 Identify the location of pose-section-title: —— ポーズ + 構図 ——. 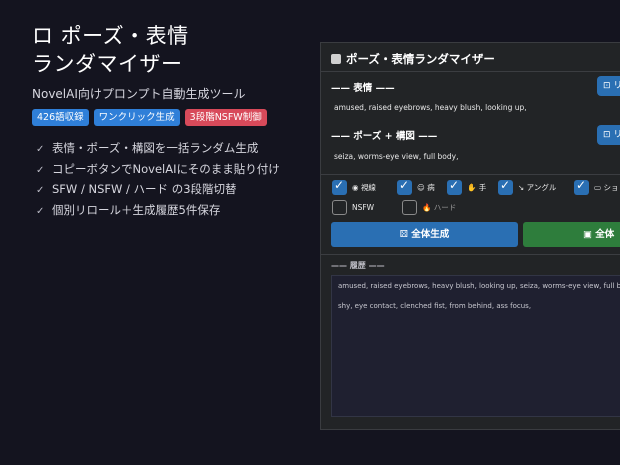
(384, 136).